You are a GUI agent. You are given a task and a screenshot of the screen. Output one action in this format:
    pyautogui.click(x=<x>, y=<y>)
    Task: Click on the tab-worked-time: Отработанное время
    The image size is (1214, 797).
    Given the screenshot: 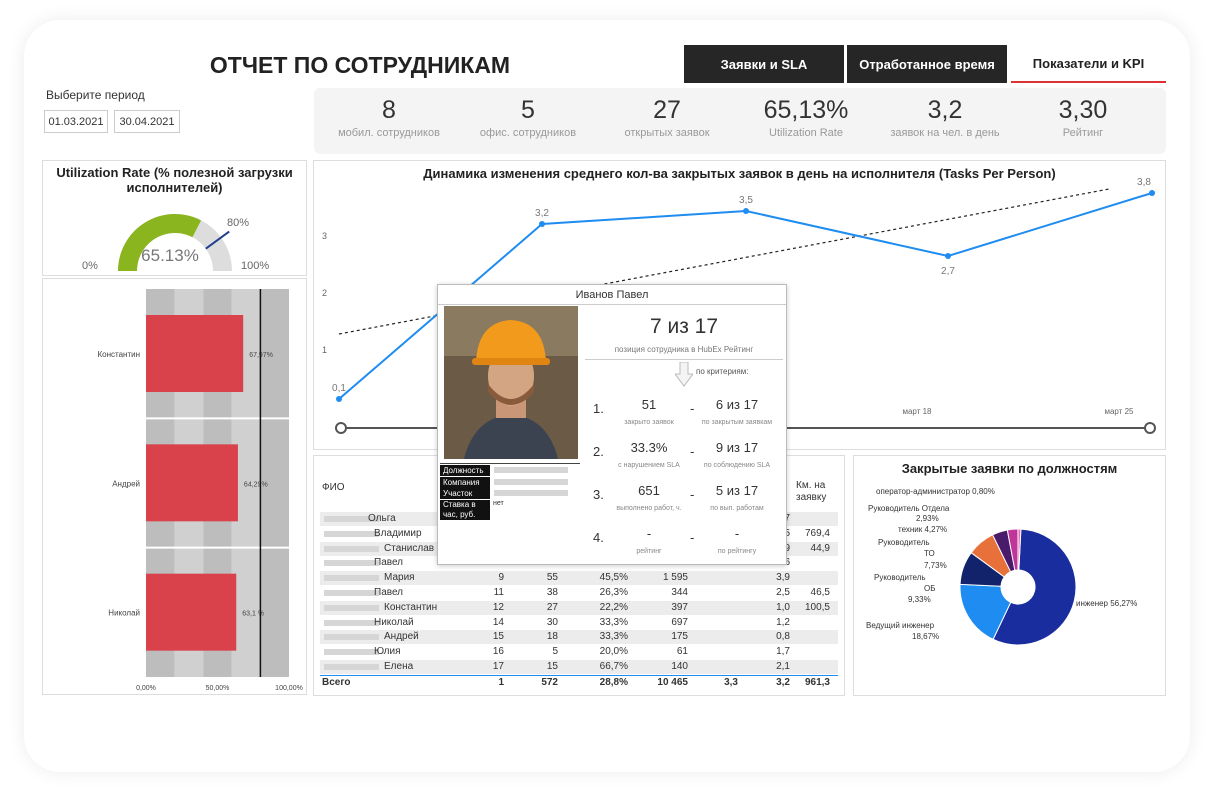 What is the action you would take?
    pyautogui.click(x=927, y=64)
    